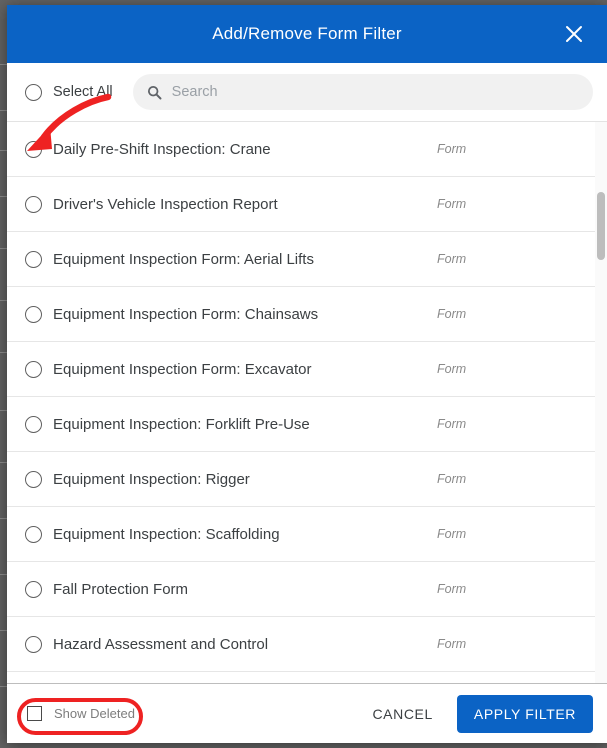 The width and height of the screenshot is (607, 748). I want to click on list-scrollbar-thumb, so click(601, 226).